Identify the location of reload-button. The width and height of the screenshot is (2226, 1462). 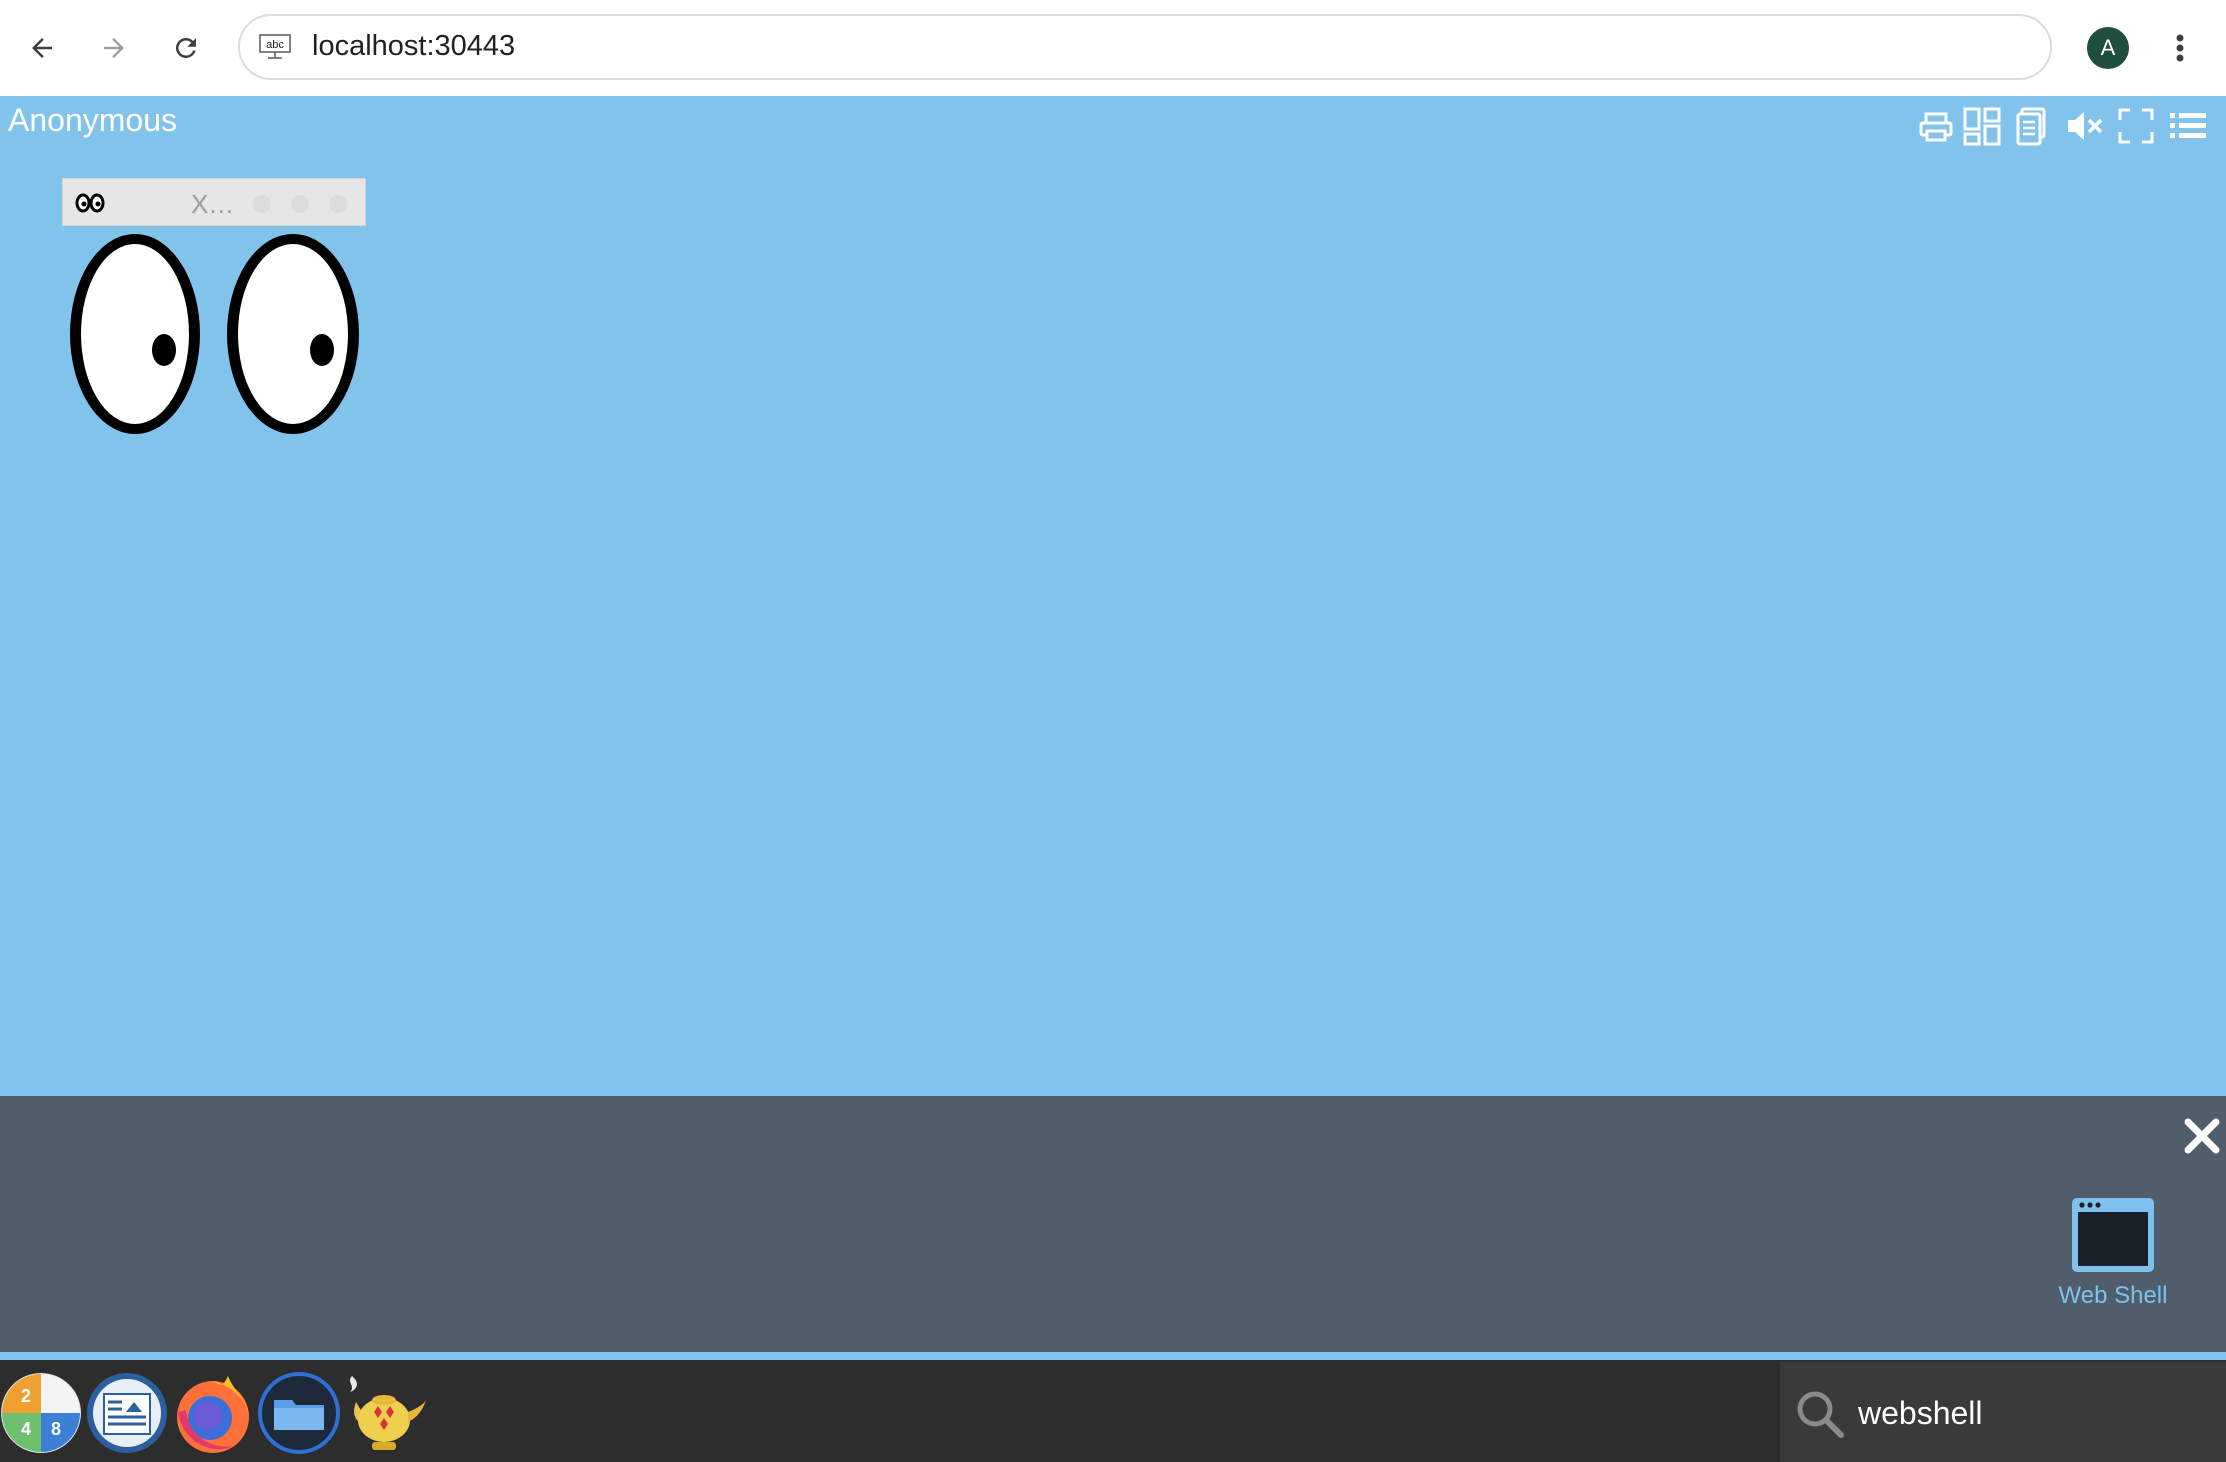
(186, 48).